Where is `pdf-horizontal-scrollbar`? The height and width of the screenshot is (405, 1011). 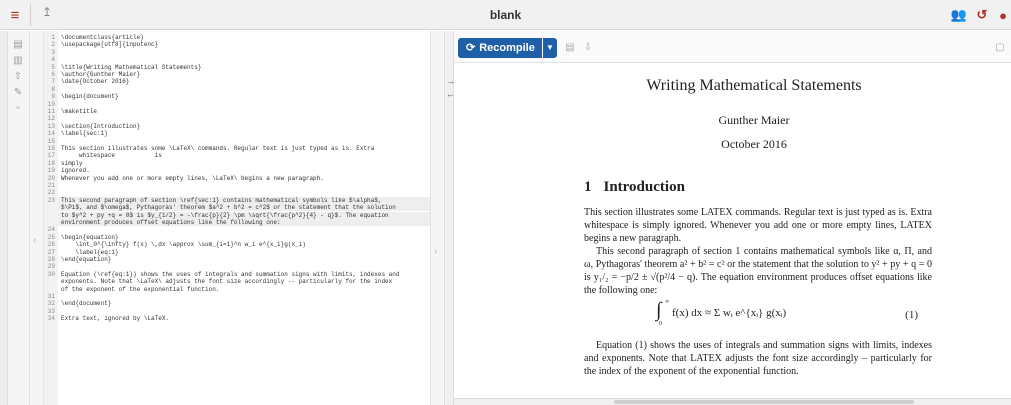
pdf-horizontal-scrollbar is located at coordinates (732, 401).